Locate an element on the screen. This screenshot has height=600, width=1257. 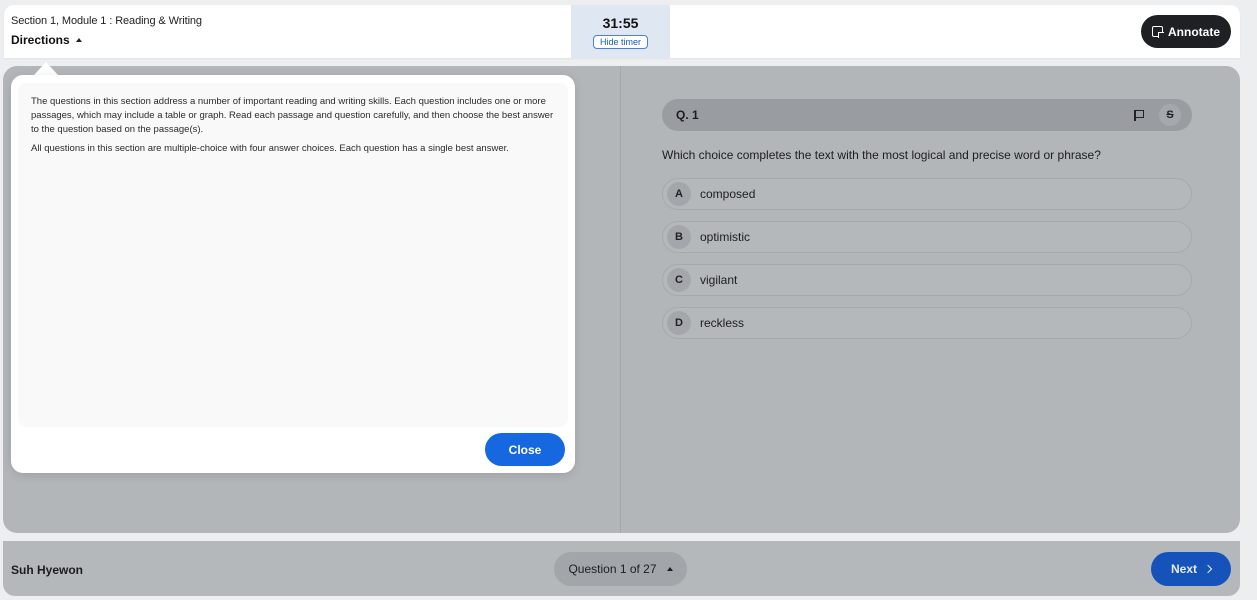
question-navigator-label: Question 1 of 27 is located at coordinates (612, 569).